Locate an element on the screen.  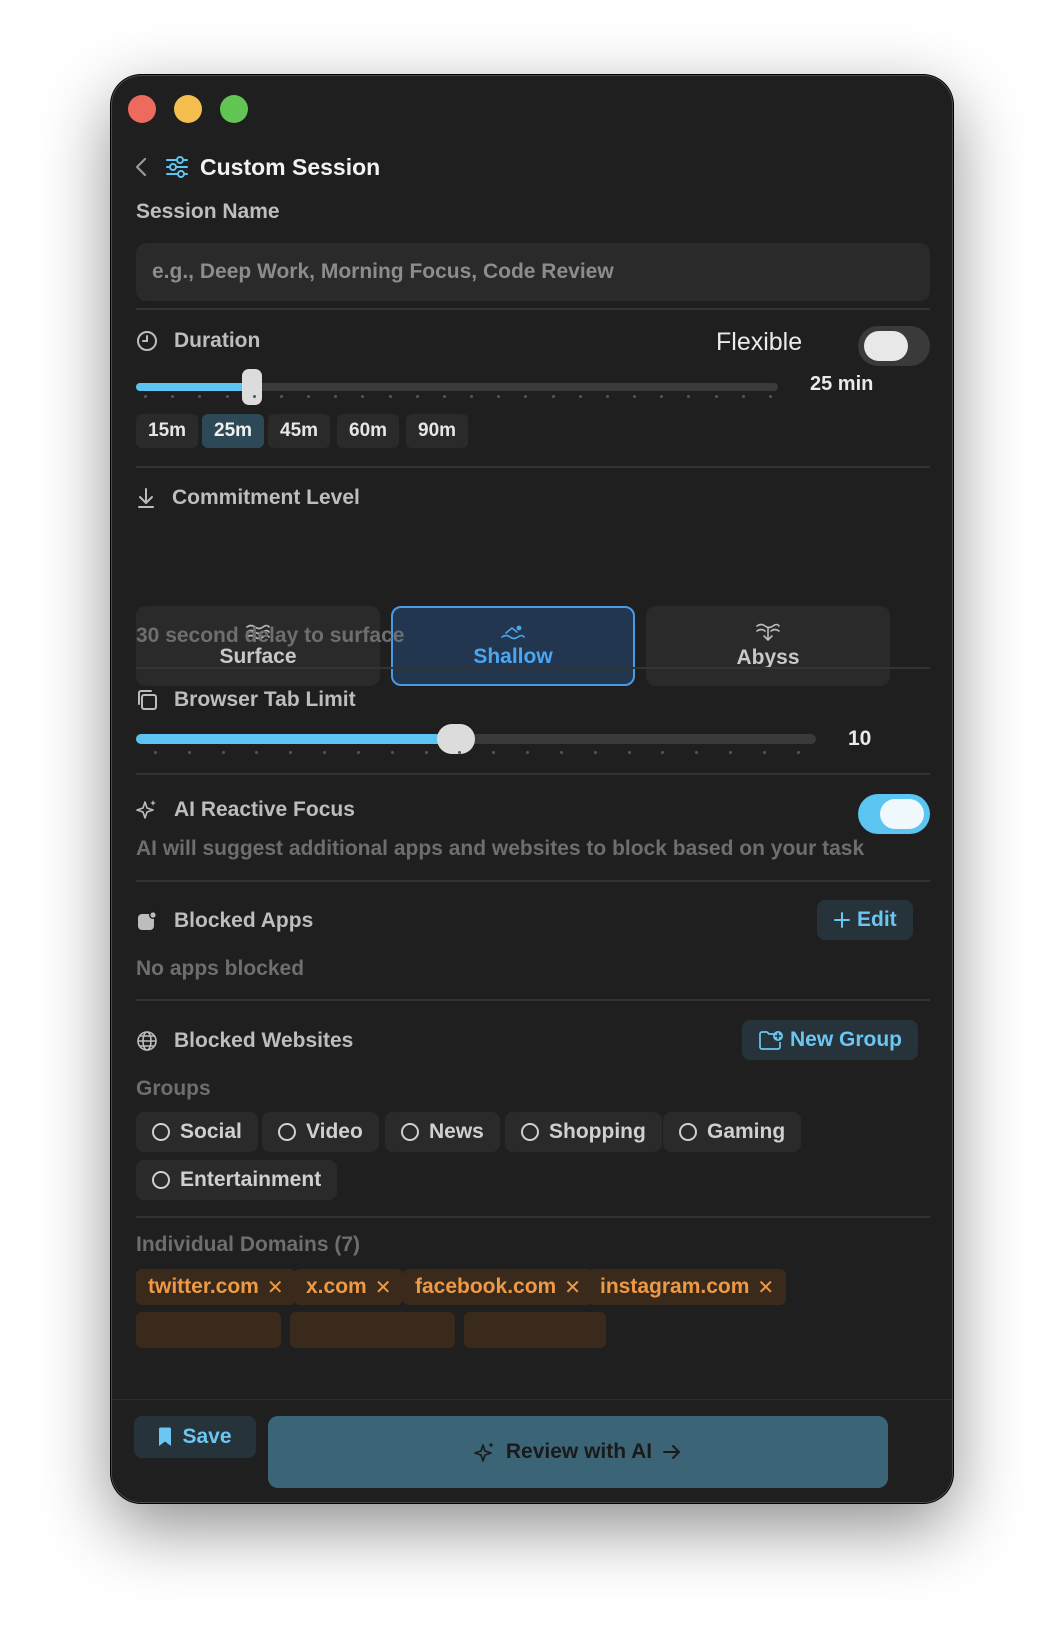
commitment-label: Commitment Level is located at coordinates (266, 497).